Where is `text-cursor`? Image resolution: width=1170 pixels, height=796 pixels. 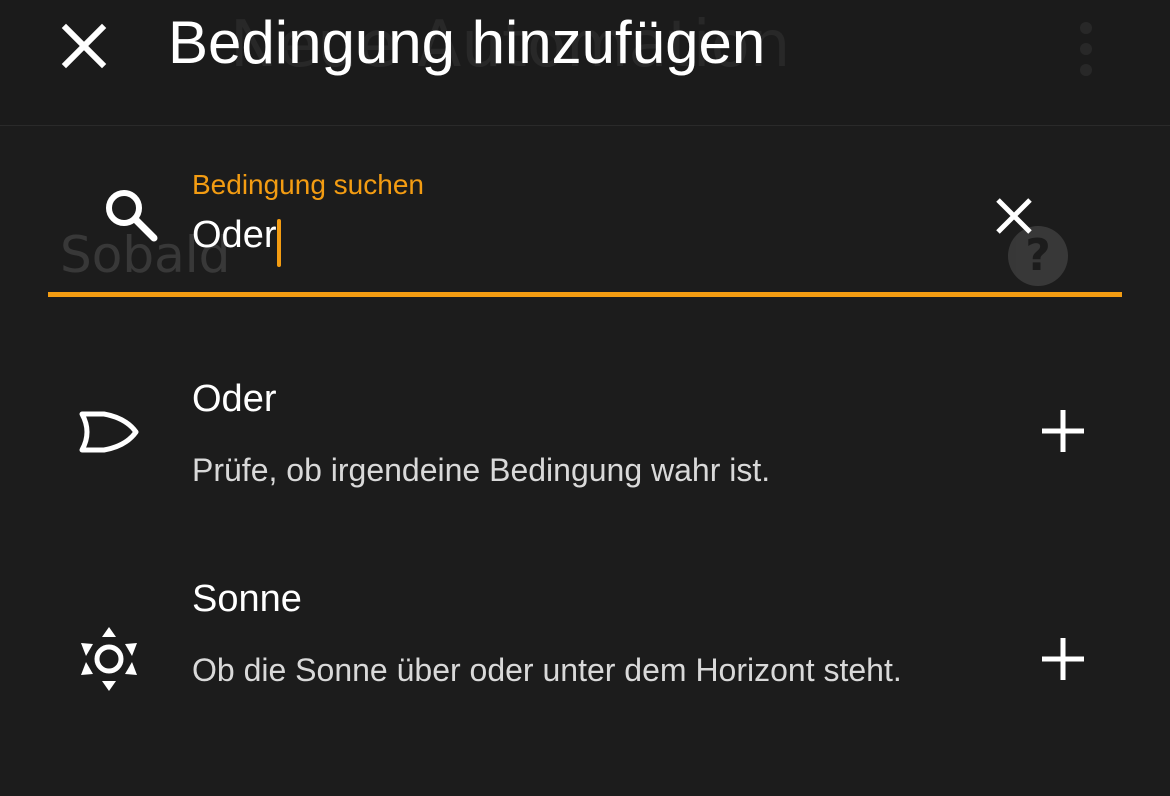 text-cursor is located at coordinates (279, 242).